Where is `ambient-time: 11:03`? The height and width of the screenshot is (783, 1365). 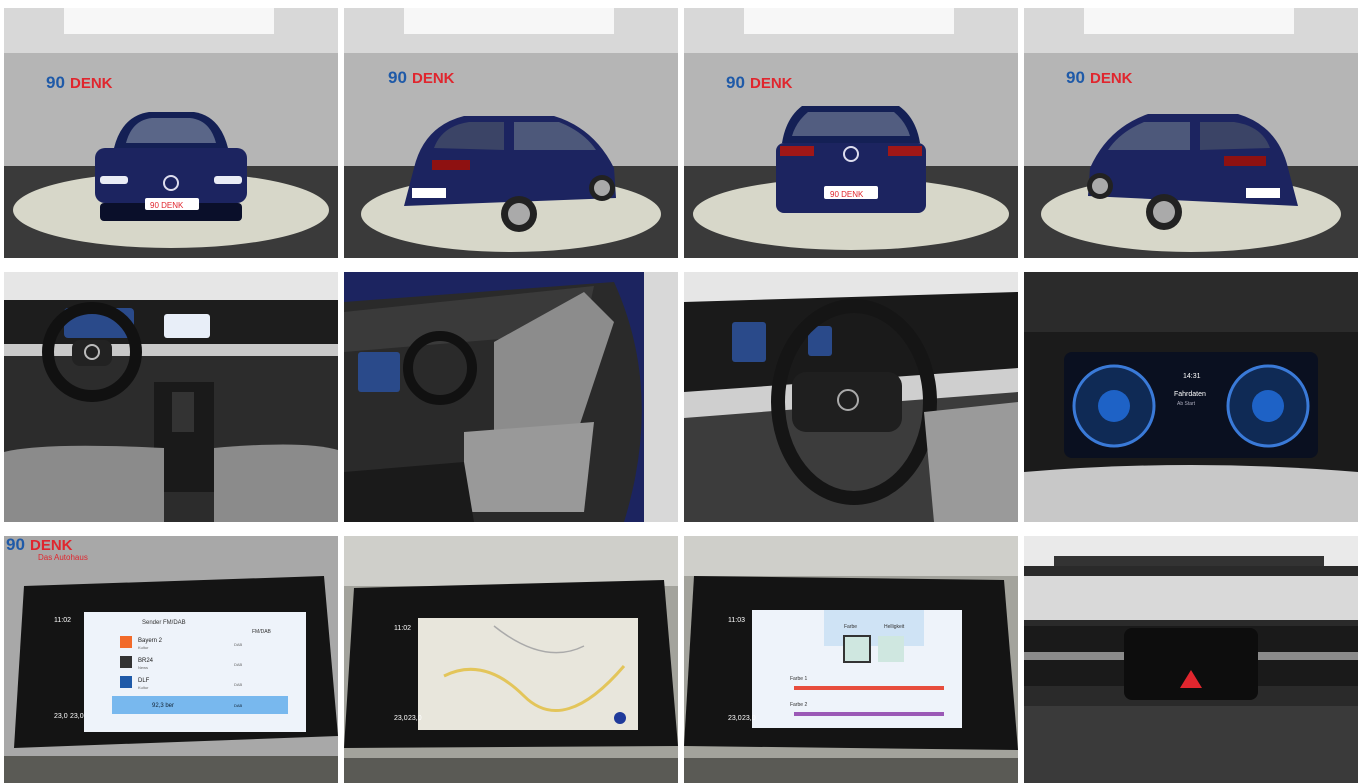
ambient-time: 11:03 is located at coordinates (736, 620).